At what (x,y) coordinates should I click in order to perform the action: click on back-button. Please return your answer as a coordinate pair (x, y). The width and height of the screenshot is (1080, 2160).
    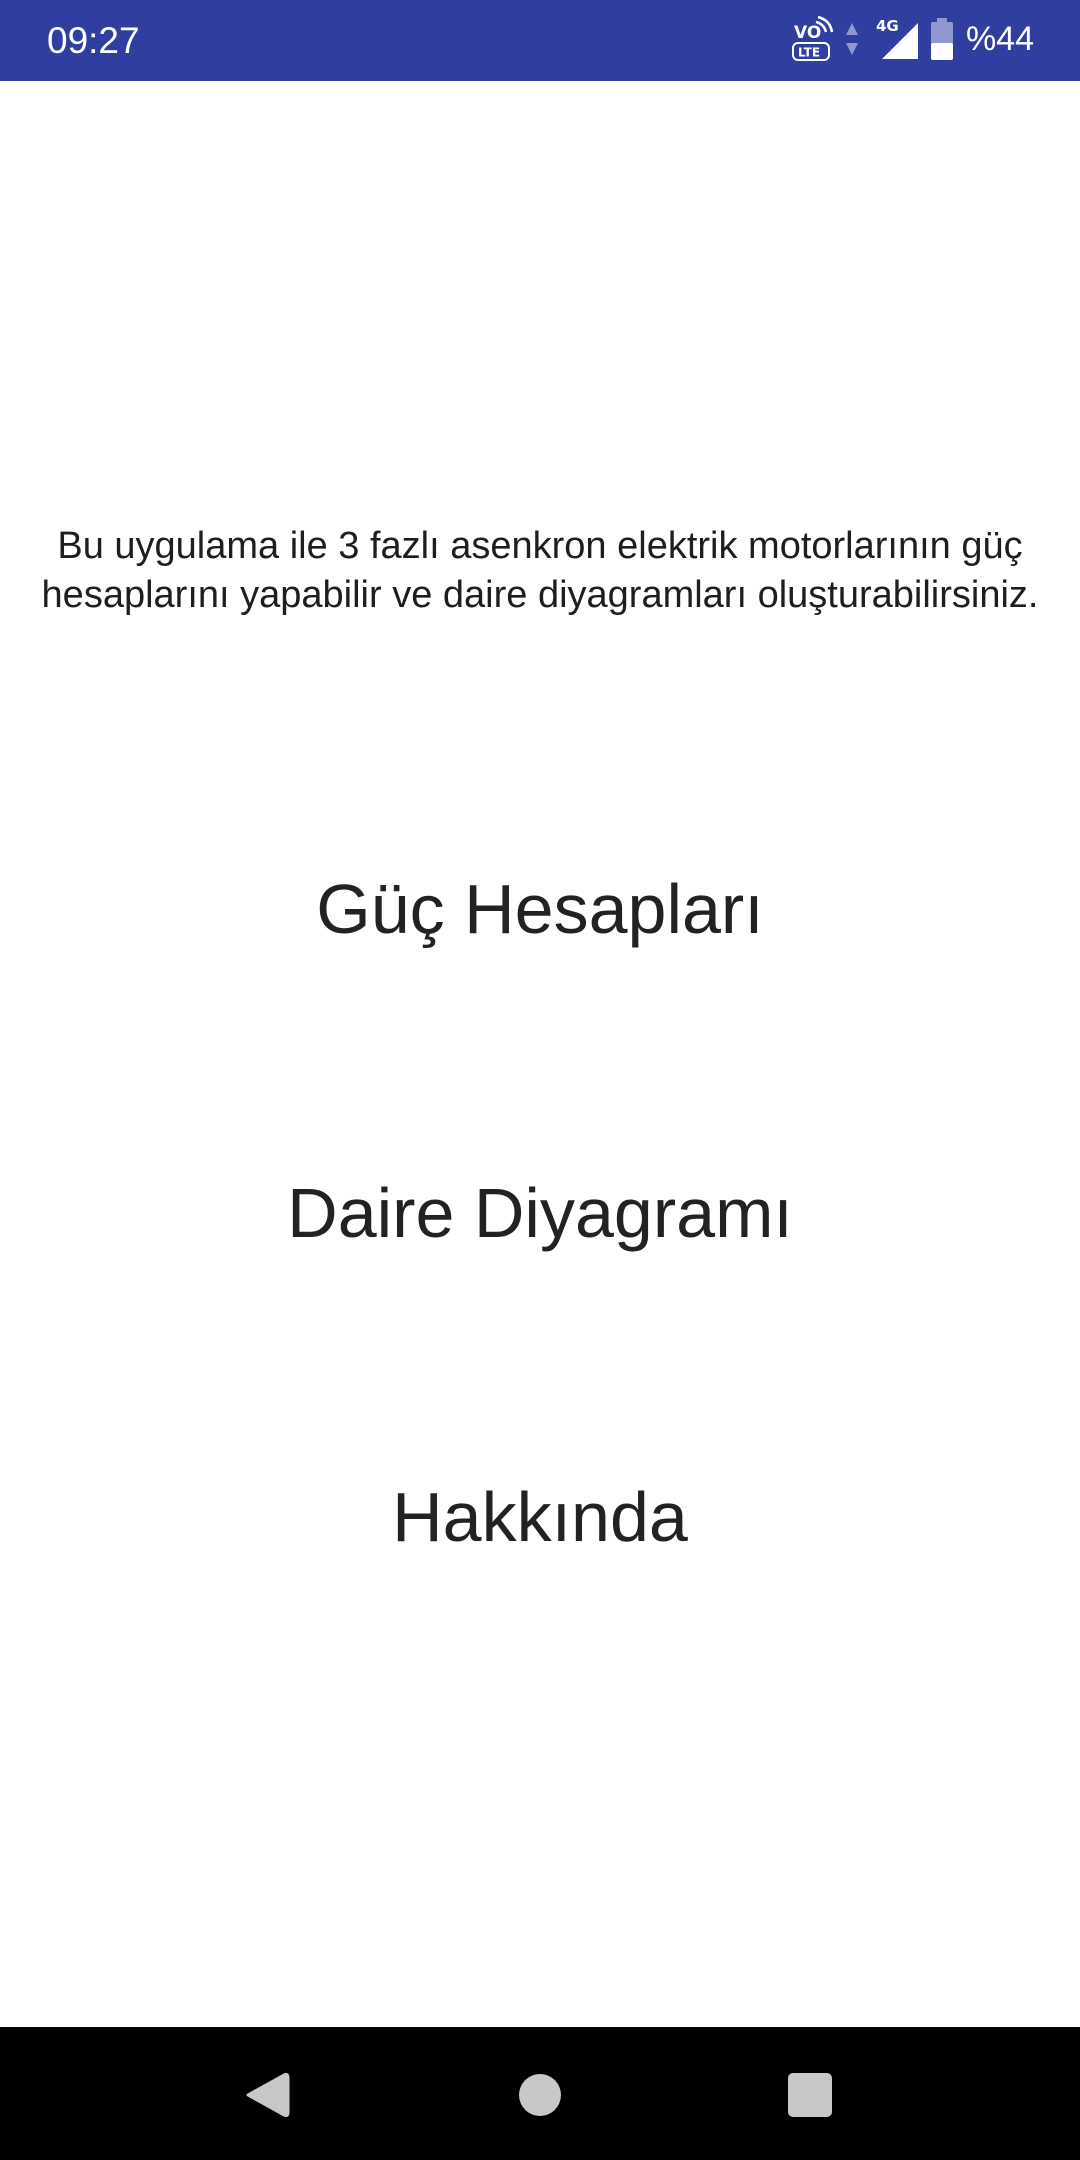
    Looking at the image, I should click on (267, 2095).